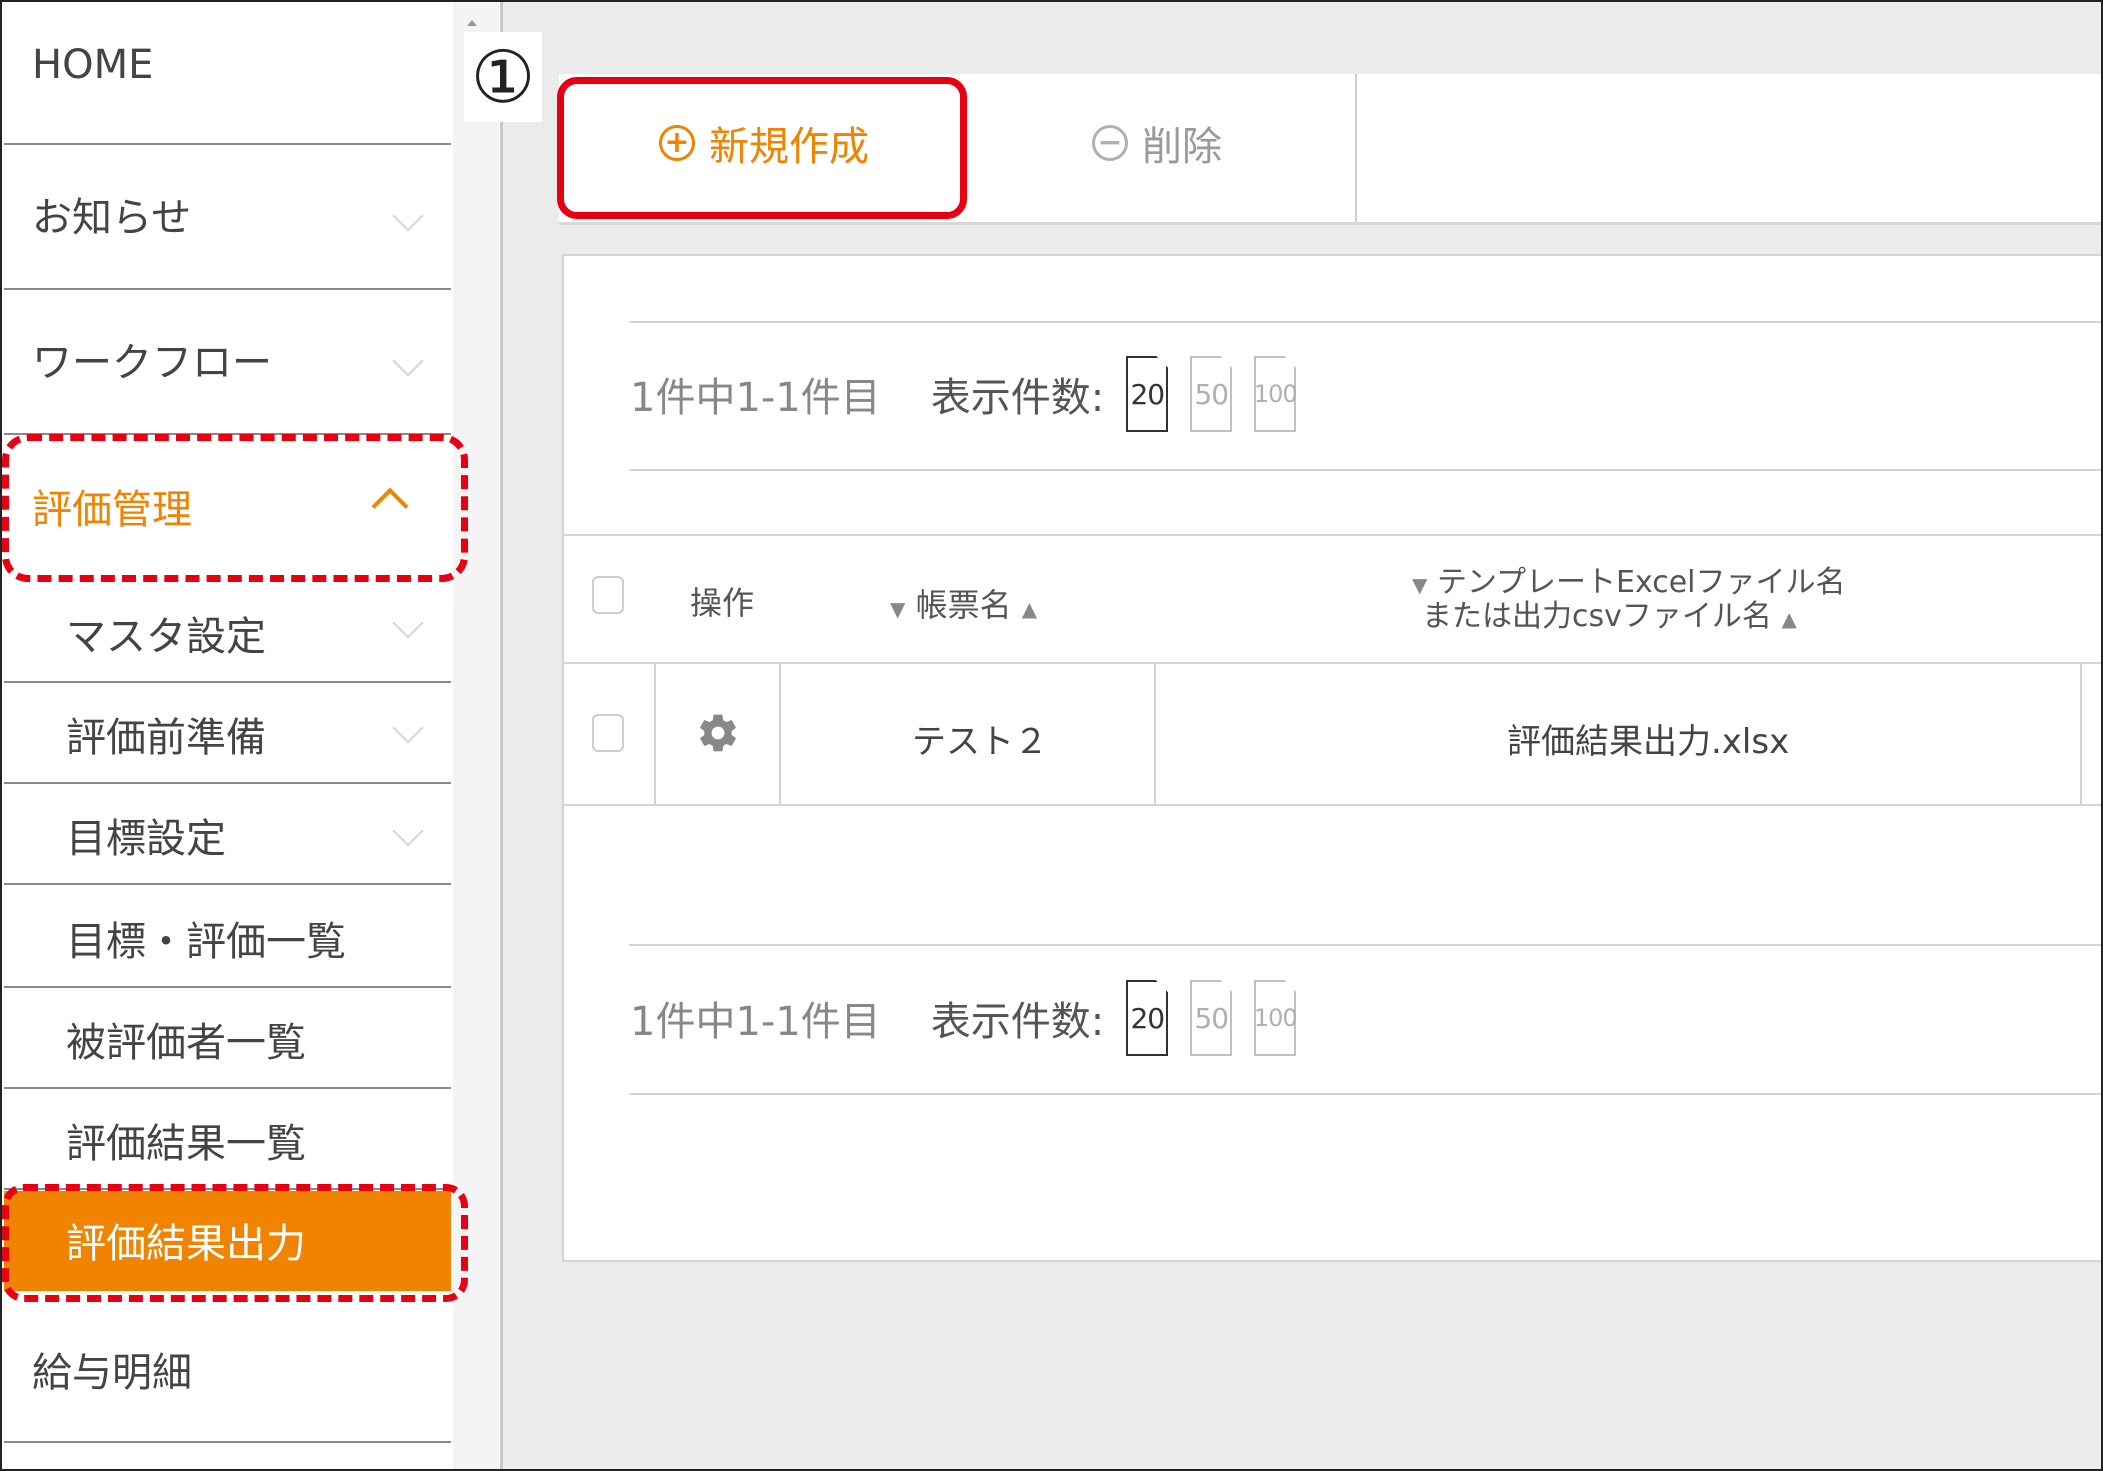 This screenshot has height=1471, width=2103. What do you see at coordinates (608, 595) in the screenshot?
I see `select-all-checkbox` at bounding box center [608, 595].